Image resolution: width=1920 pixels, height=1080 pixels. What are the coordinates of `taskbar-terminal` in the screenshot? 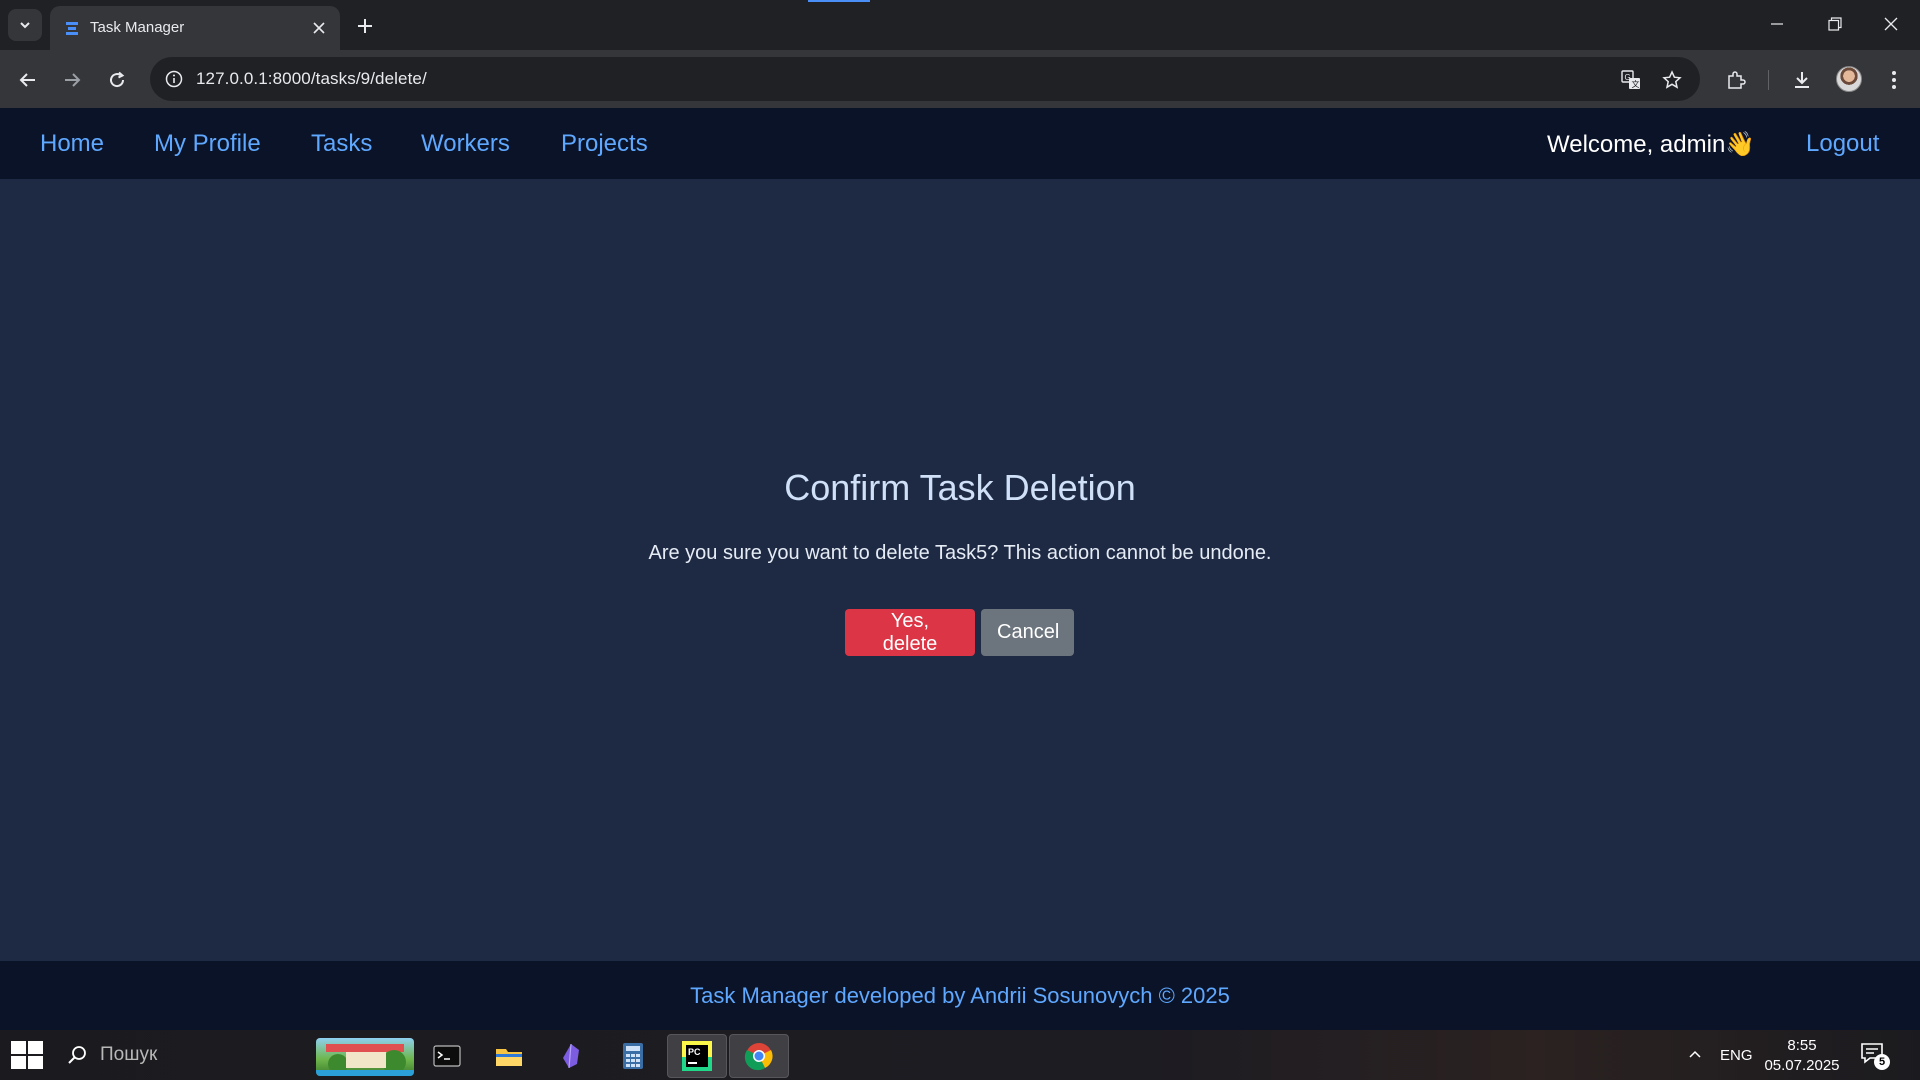 It's located at (447, 1056).